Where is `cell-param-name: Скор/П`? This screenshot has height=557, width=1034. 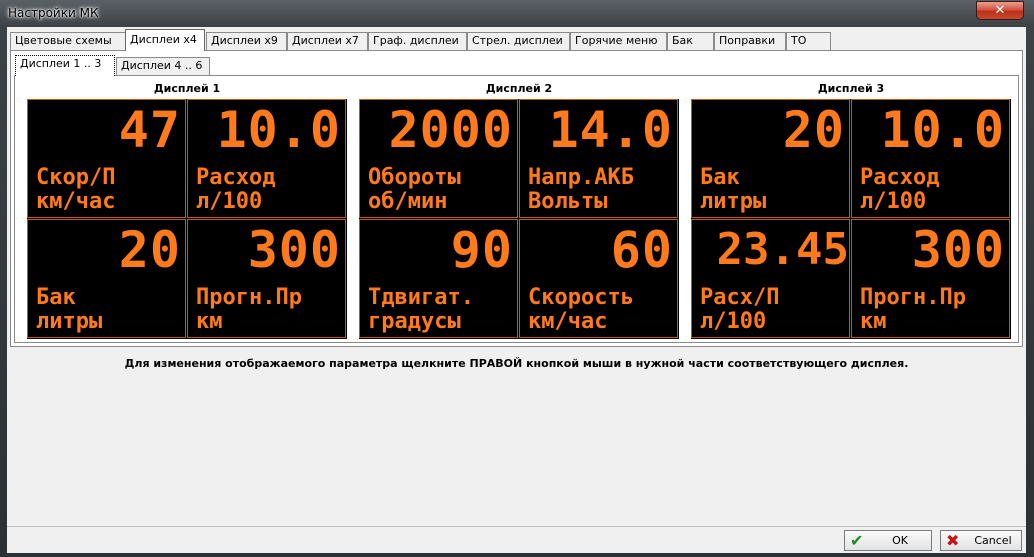 cell-param-name: Скор/П is located at coordinates (76, 177).